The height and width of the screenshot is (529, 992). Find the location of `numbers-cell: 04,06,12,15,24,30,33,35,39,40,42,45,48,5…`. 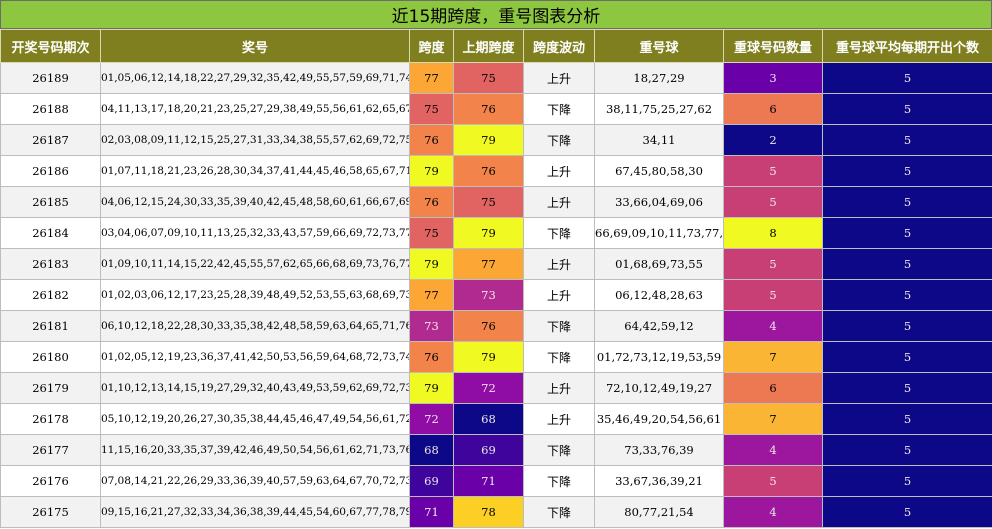

numbers-cell: 04,06,12,15,24,30,33,35,39,40,42,45,48,5… is located at coordinates (255, 202).